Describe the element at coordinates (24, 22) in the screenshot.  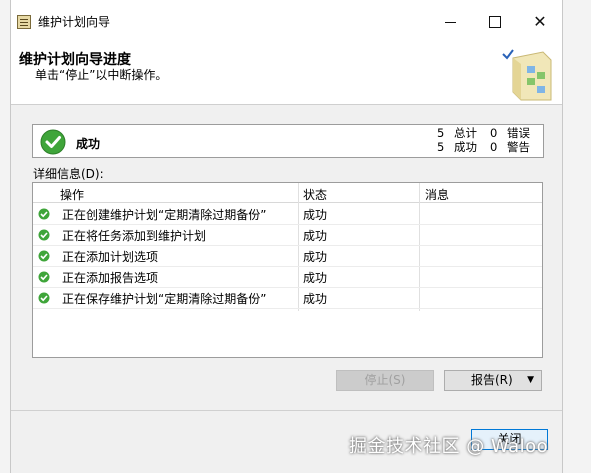
I see `app-icon` at that location.